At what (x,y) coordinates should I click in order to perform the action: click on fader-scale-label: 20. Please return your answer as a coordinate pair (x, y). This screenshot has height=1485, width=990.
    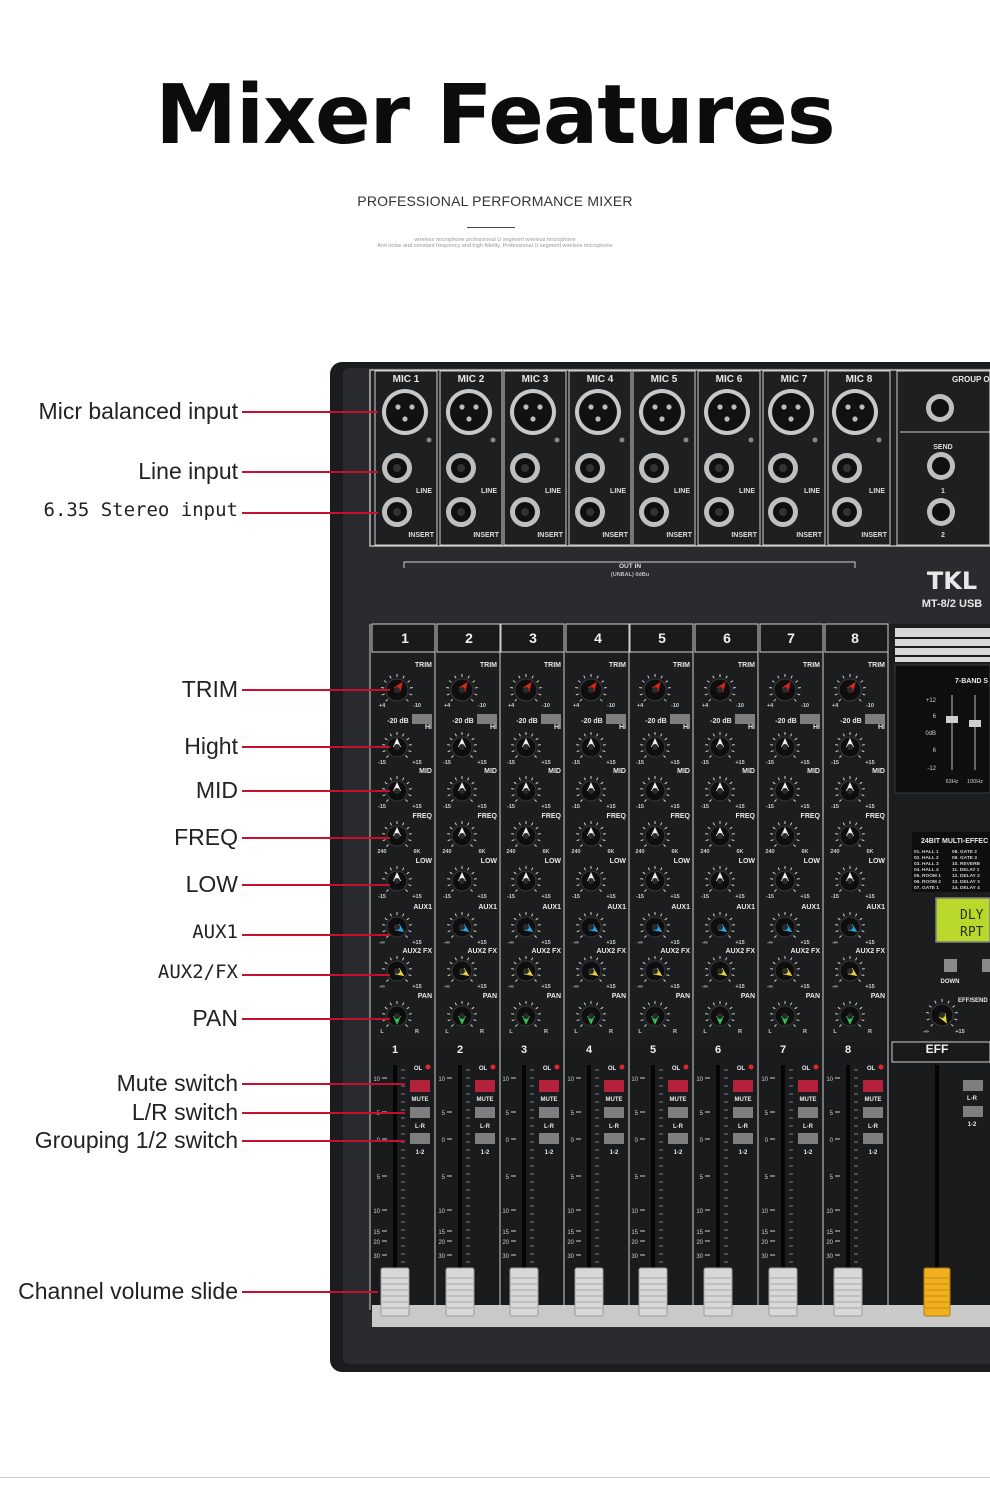
    Looking at the image, I should click on (376, 1243).